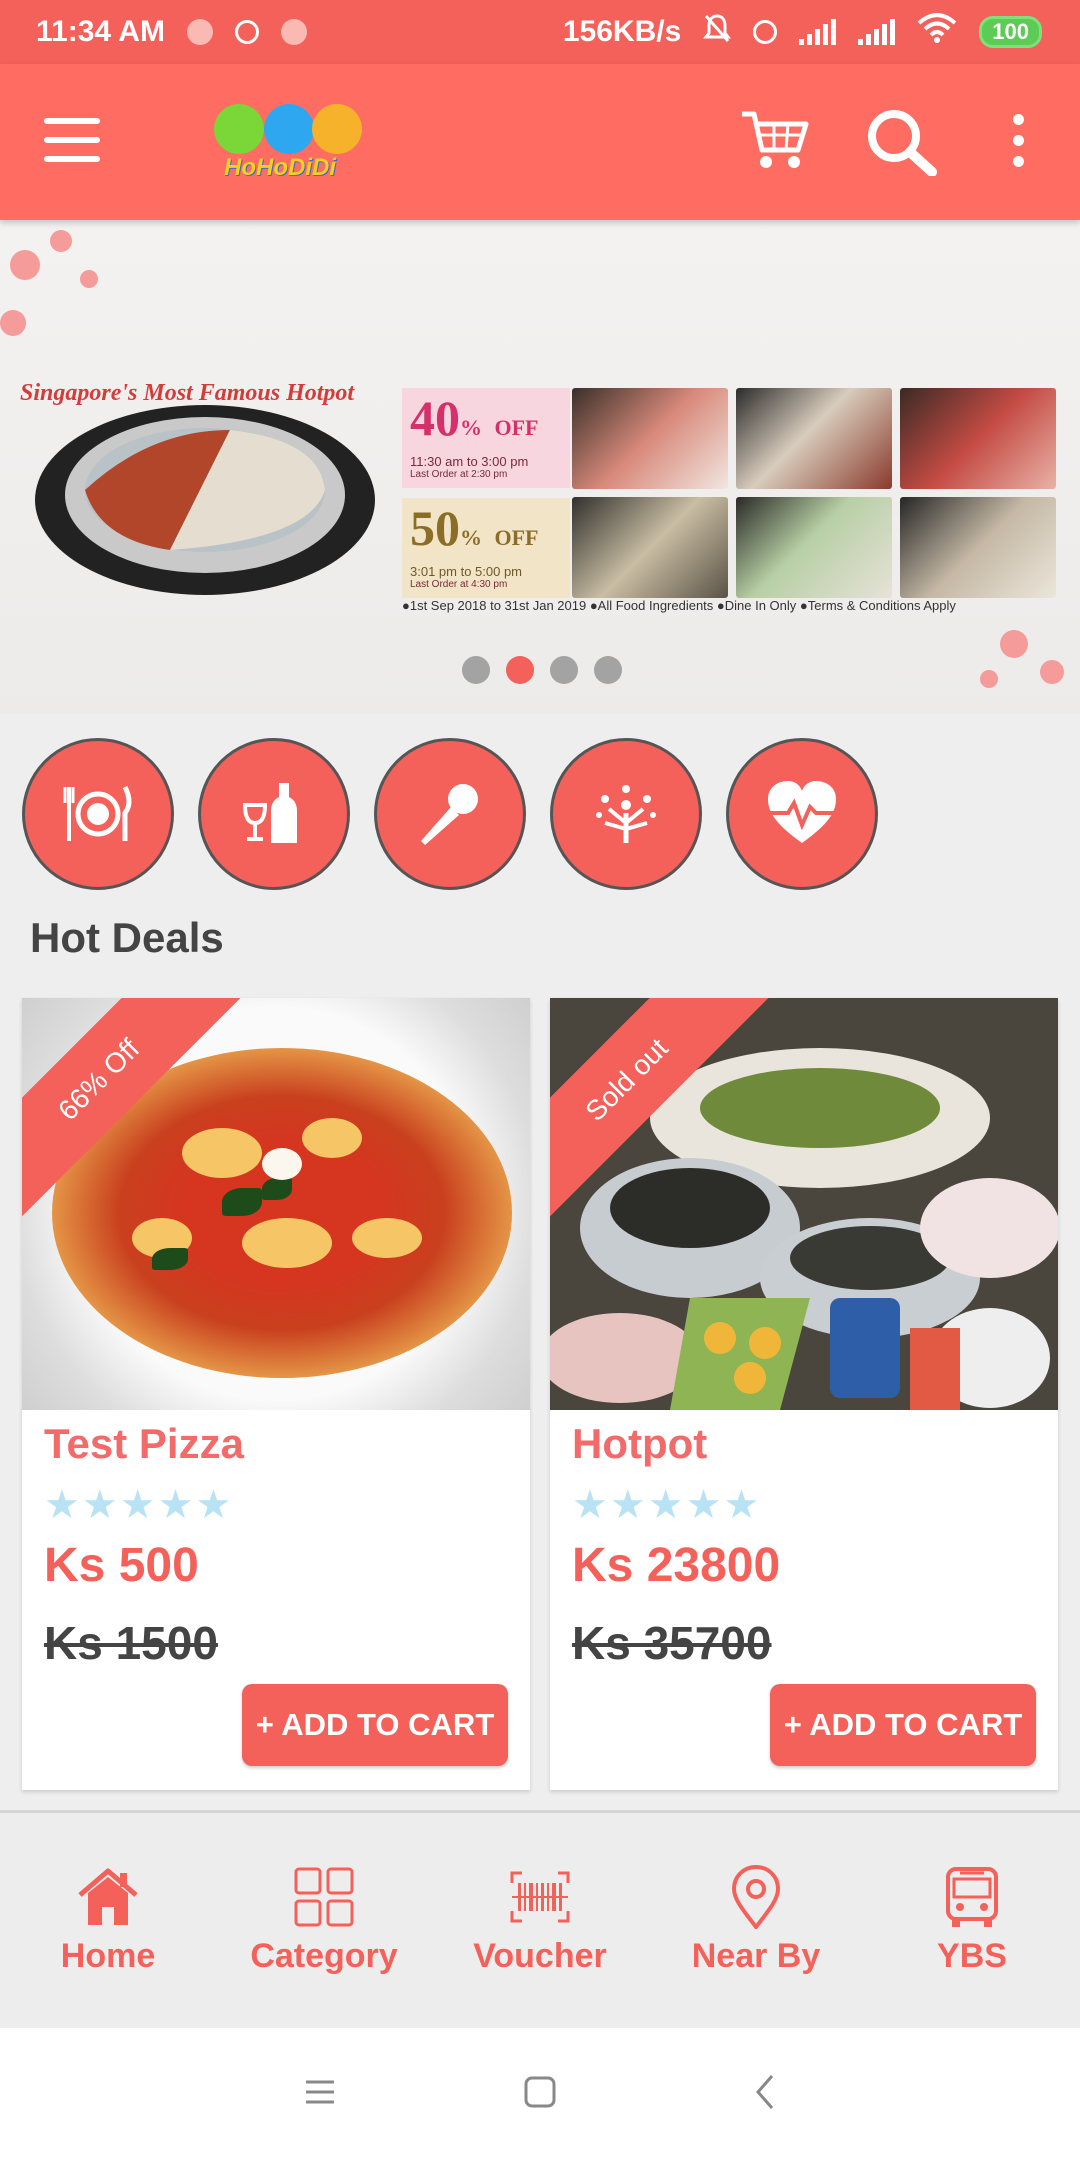  Describe the element at coordinates (756, 1956) in the screenshot. I see `nav-nearby-label: Near By` at that location.